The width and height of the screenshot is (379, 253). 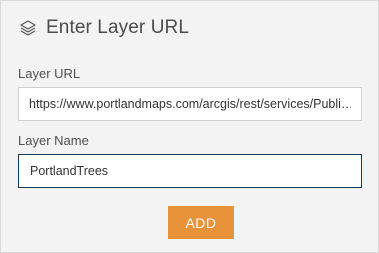 I want to click on layers-icon, so click(x=28, y=28).